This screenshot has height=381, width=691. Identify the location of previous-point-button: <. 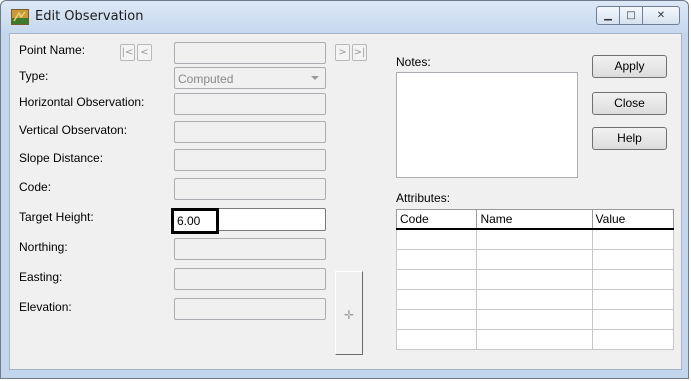
(144, 52).